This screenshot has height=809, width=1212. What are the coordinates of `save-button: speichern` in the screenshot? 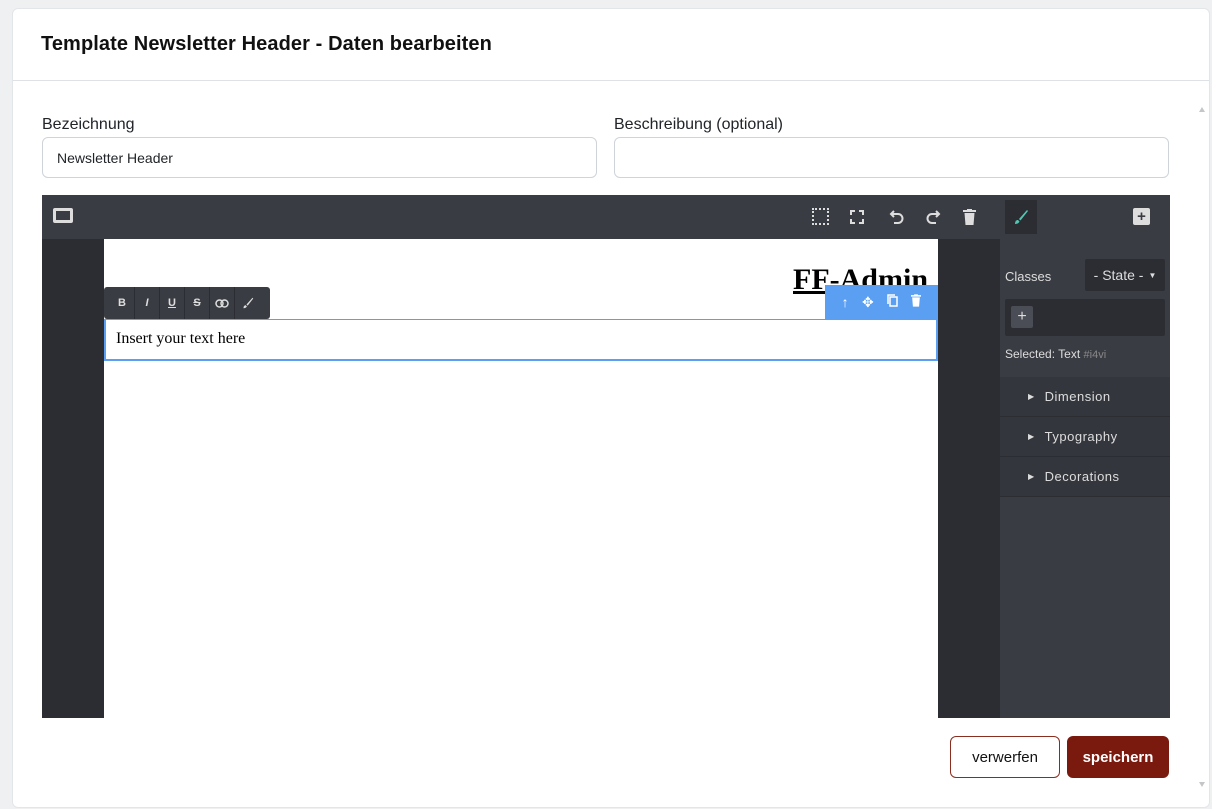 It's located at (1118, 757).